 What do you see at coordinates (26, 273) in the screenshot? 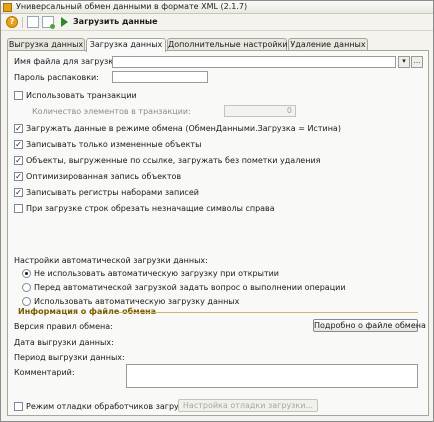
I see `auto-load-option-none-radio` at bounding box center [26, 273].